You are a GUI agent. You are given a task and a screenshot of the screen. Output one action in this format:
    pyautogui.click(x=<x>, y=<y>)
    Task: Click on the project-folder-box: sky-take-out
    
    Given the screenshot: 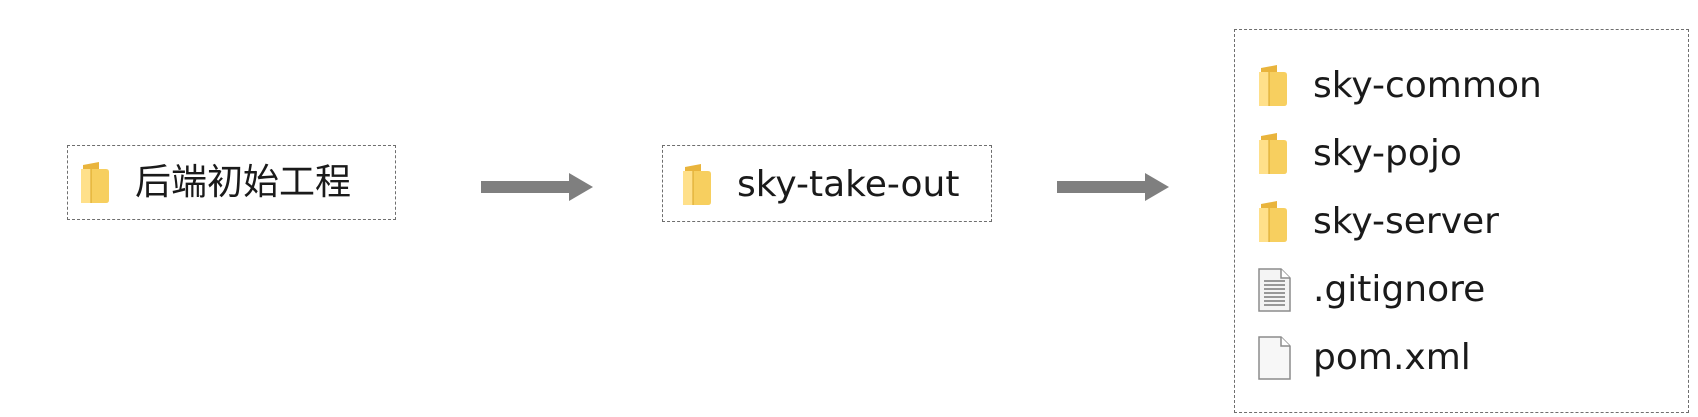 What is the action you would take?
    pyautogui.click(x=827, y=183)
    